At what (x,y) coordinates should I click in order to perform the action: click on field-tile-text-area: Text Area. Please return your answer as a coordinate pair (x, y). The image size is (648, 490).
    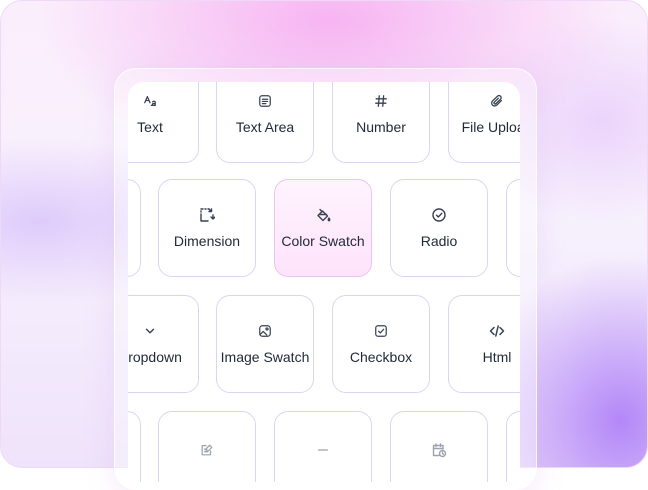
    Looking at the image, I should click on (265, 122).